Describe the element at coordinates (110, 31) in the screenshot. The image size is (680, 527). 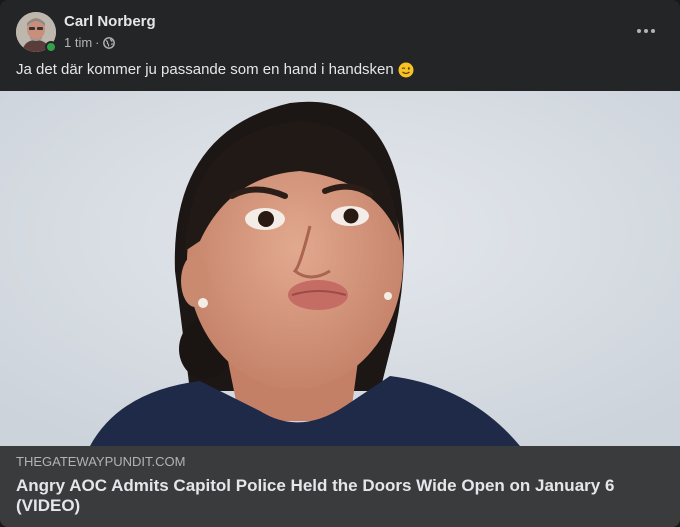
I see `post-meta: Carl Norberg 1 tim ·` at that location.